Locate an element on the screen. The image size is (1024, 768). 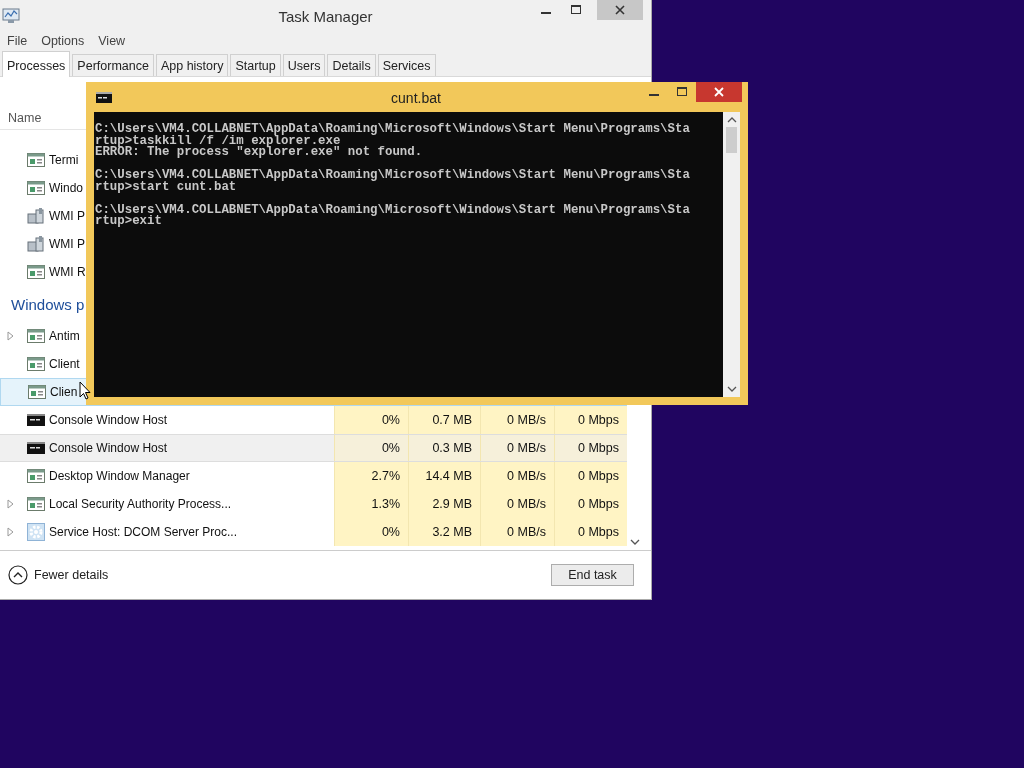
window-title: cunt.bat is located at coordinates (416, 98).